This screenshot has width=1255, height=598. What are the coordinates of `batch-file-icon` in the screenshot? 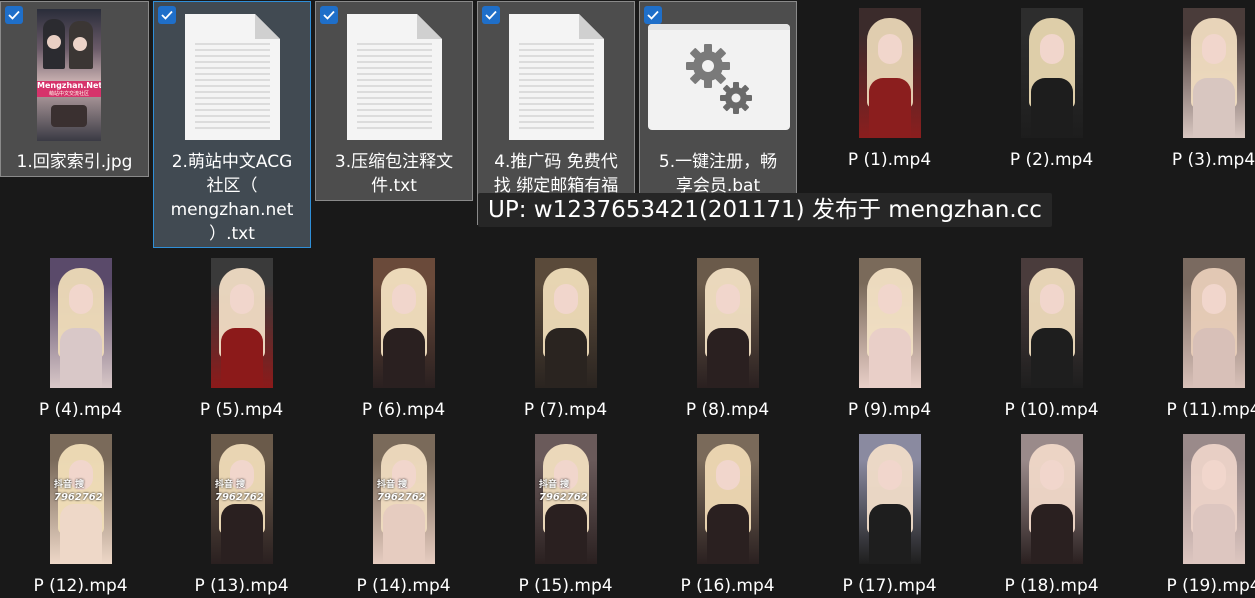 It's located at (719, 77).